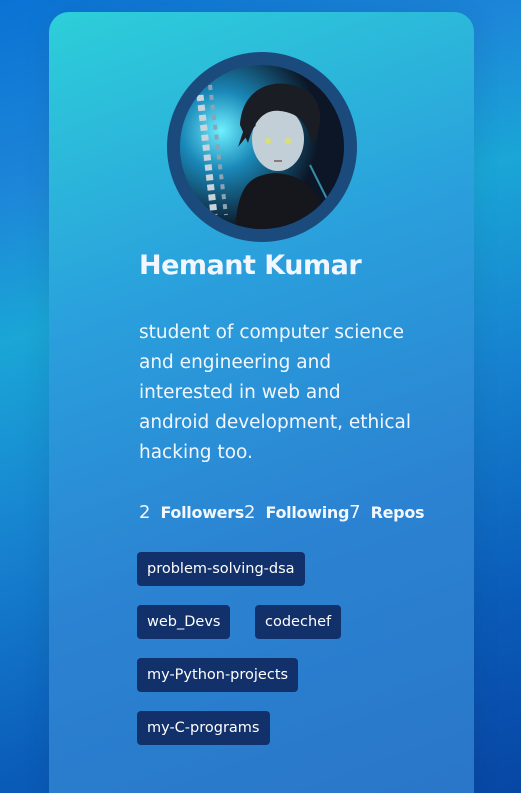 The image size is (521, 793). Describe the element at coordinates (184, 622) in the screenshot. I see `repo-tag-web-devs: web_Devs` at that location.